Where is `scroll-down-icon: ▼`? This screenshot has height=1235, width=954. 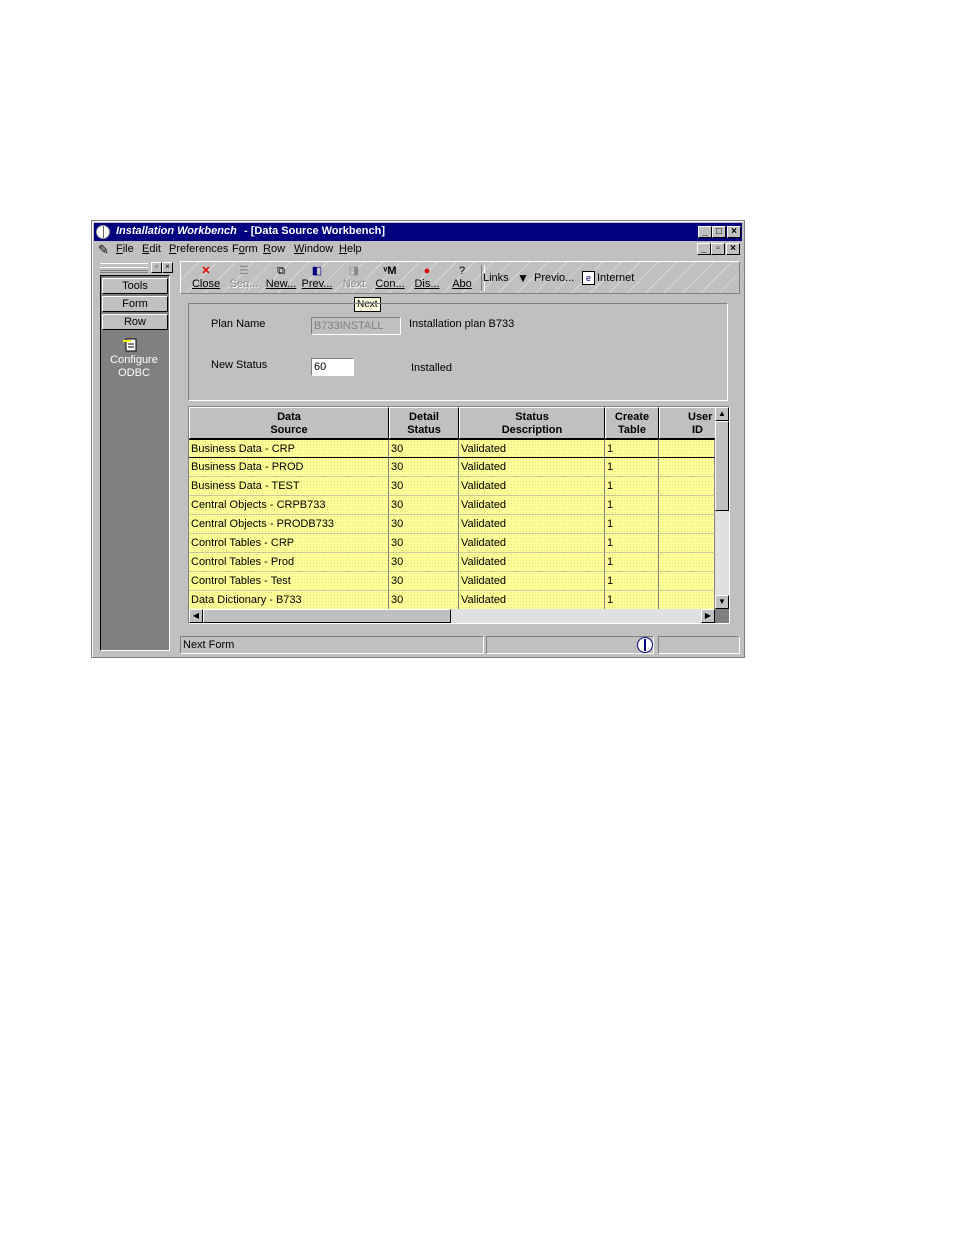
scroll-down-icon: ▼ is located at coordinates (722, 602).